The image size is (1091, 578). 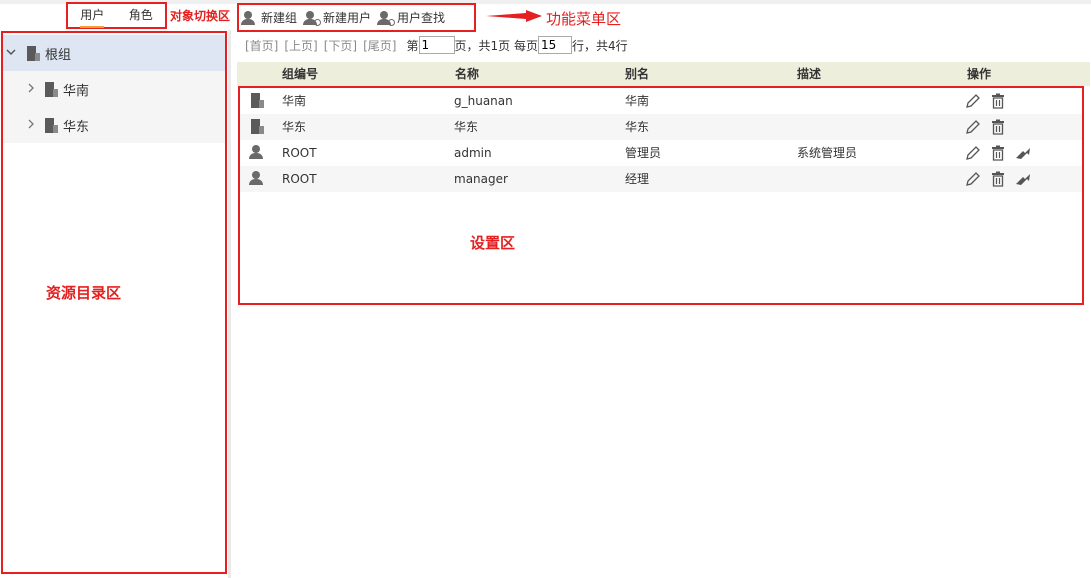 I want to click on tree-item-label: 华东, so click(x=76, y=127).